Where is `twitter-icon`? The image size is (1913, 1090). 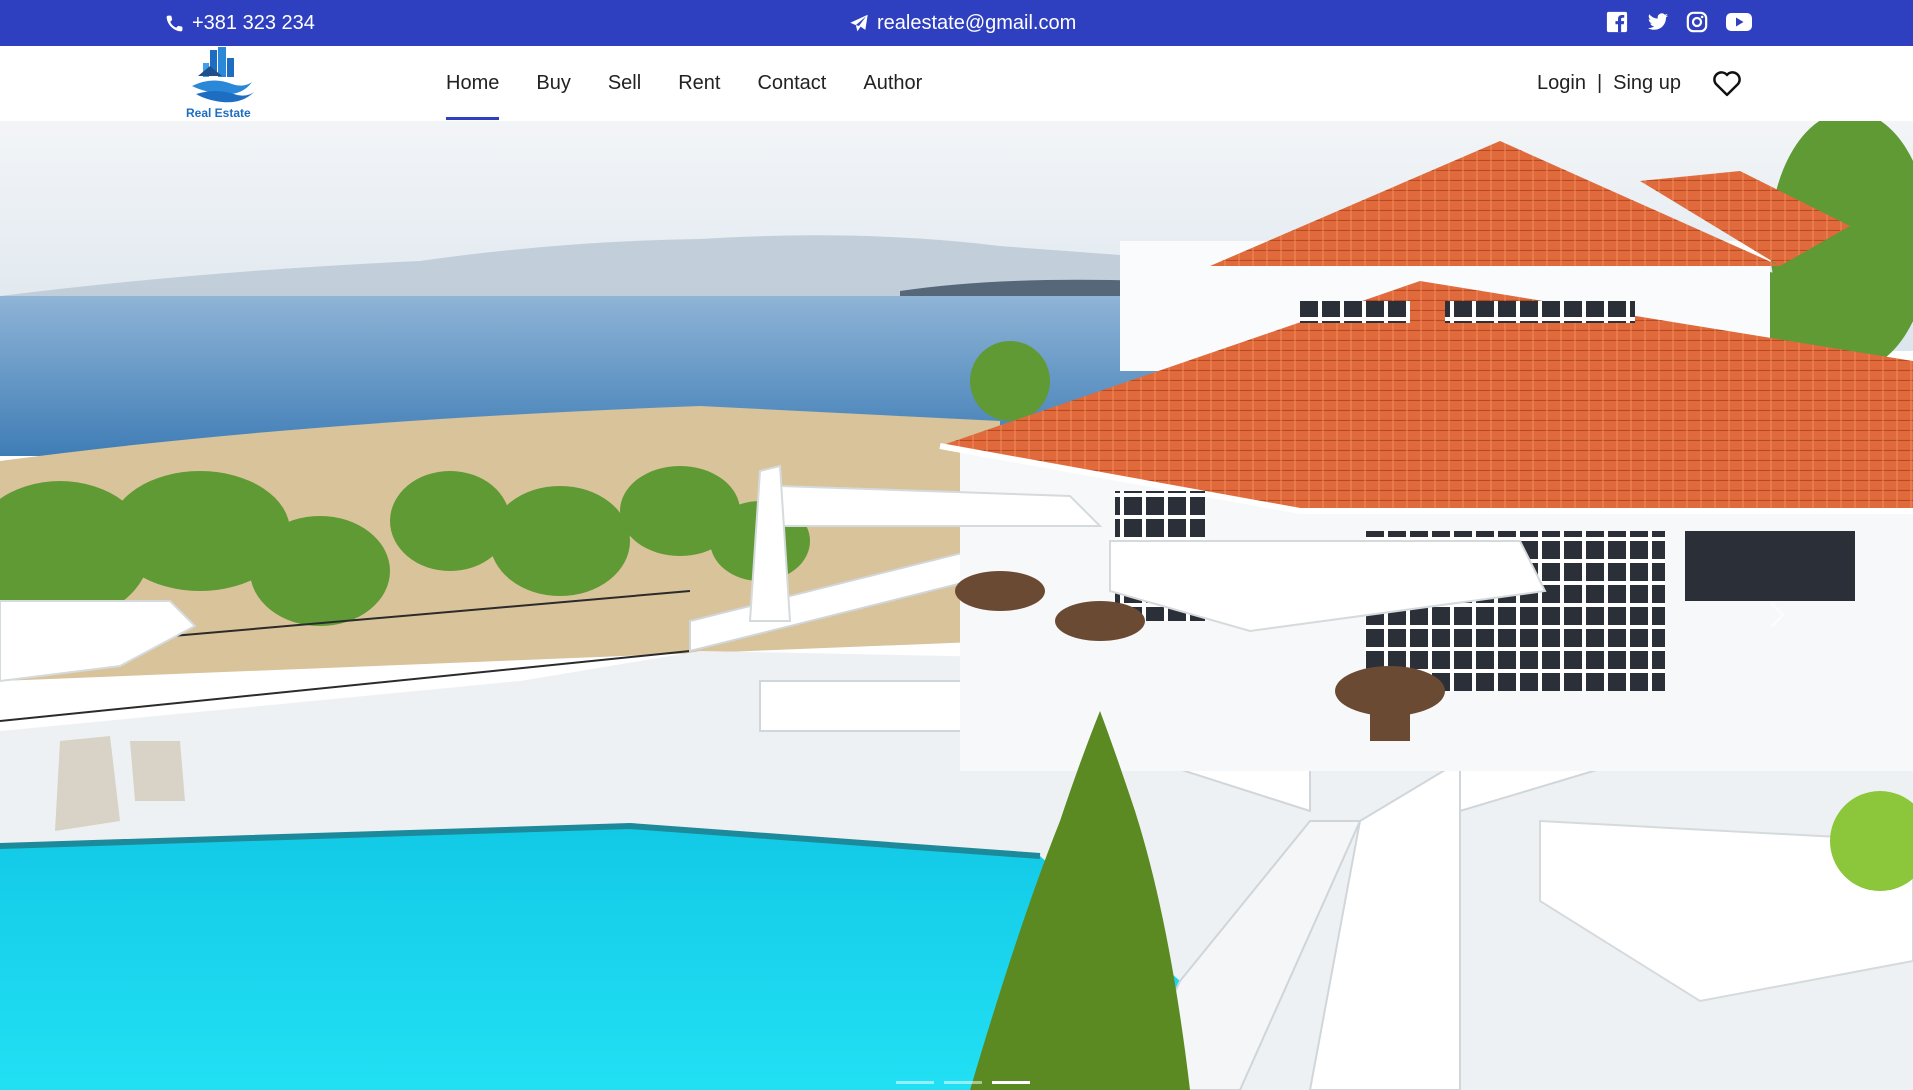 twitter-icon is located at coordinates (1657, 22).